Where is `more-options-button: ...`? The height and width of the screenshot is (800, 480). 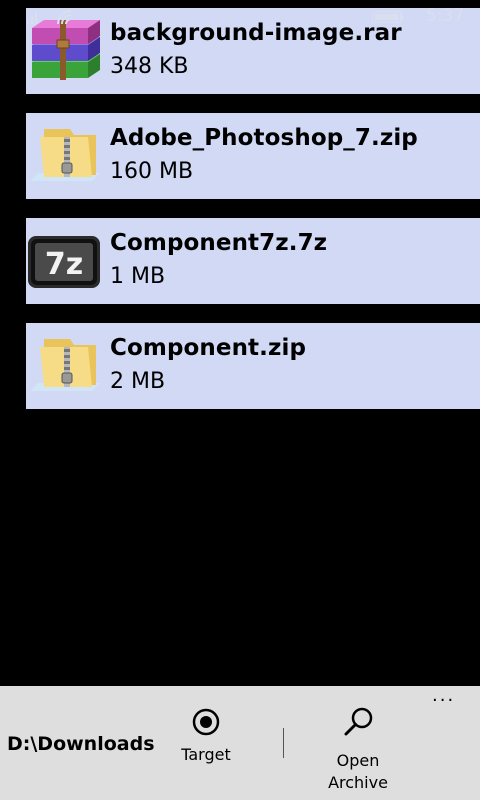
more-options-button: ... is located at coordinates (444, 697).